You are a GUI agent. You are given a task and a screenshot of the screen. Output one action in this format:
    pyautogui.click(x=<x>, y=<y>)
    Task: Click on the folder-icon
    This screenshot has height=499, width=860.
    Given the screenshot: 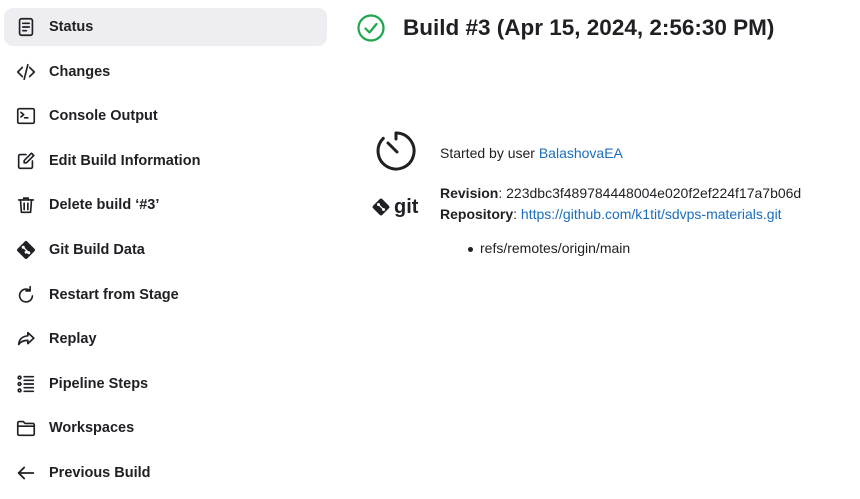 What is the action you would take?
    pyautogui.click(x=26, y=428)
    